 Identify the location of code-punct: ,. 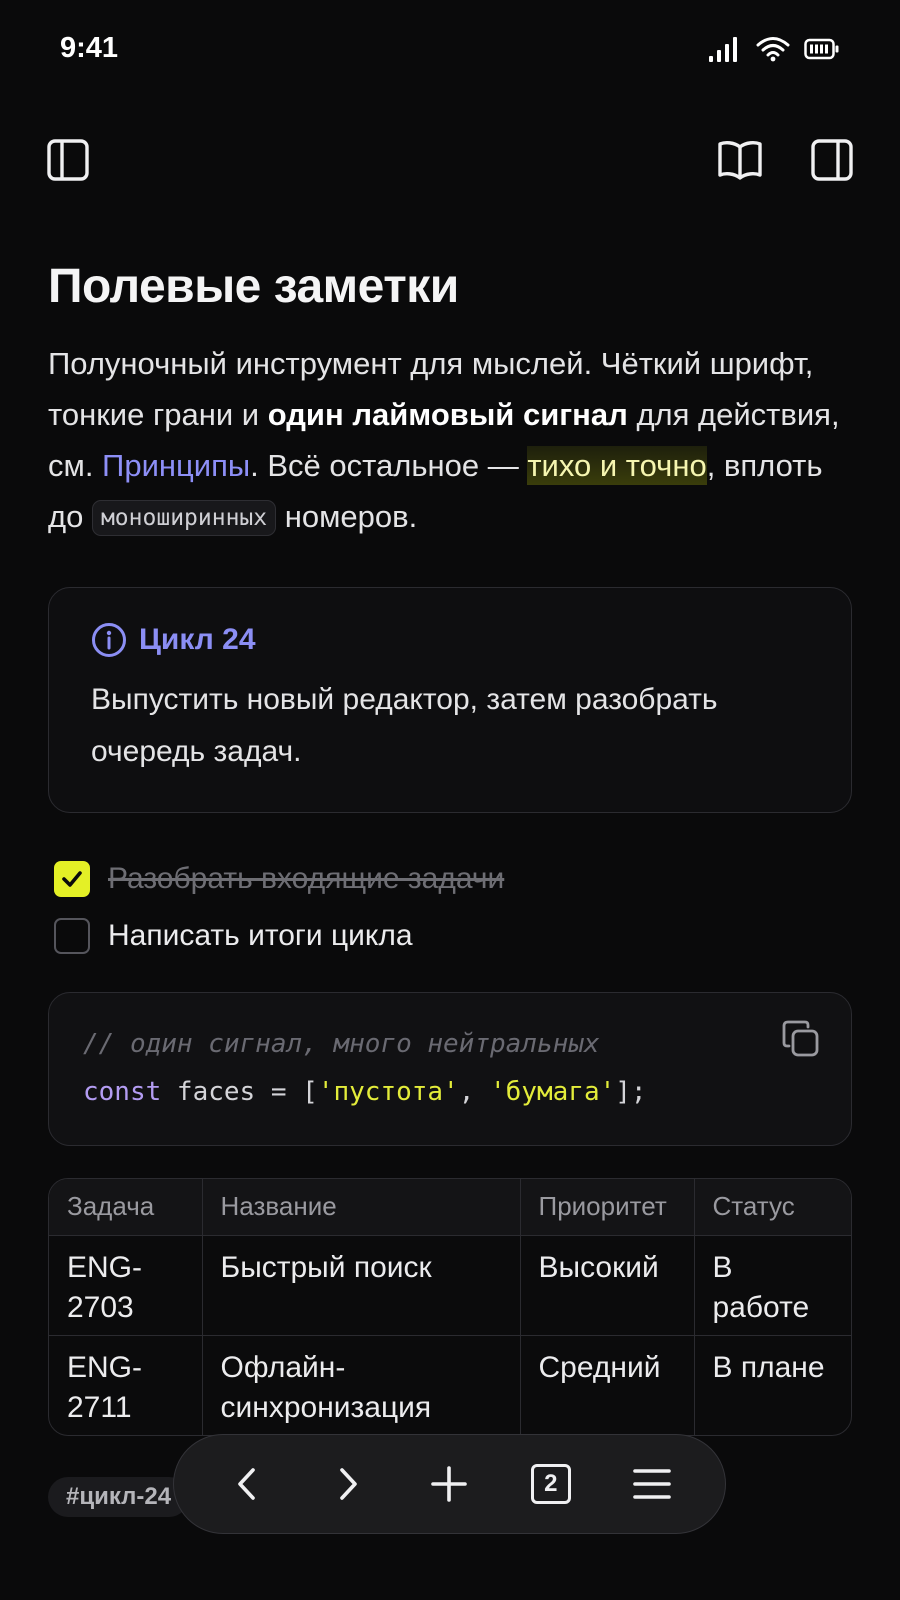
(474, 1092).